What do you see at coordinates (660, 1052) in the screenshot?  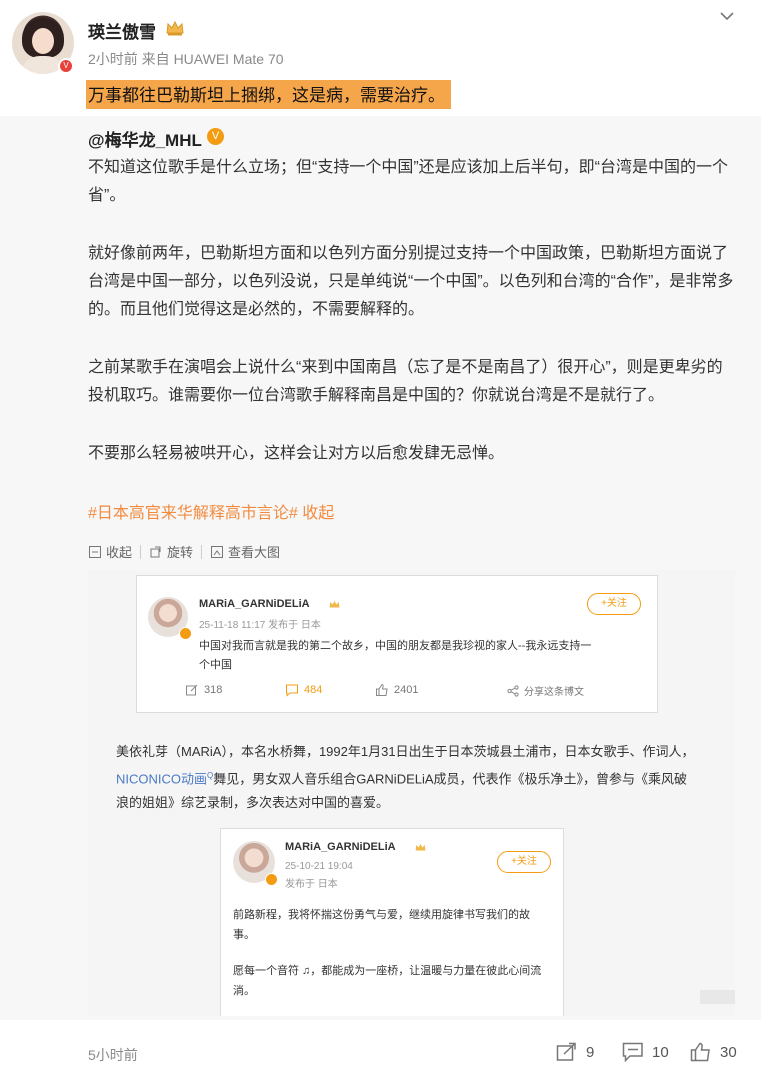 I see `comment-count: 10` at bounding box center [660, 1052].